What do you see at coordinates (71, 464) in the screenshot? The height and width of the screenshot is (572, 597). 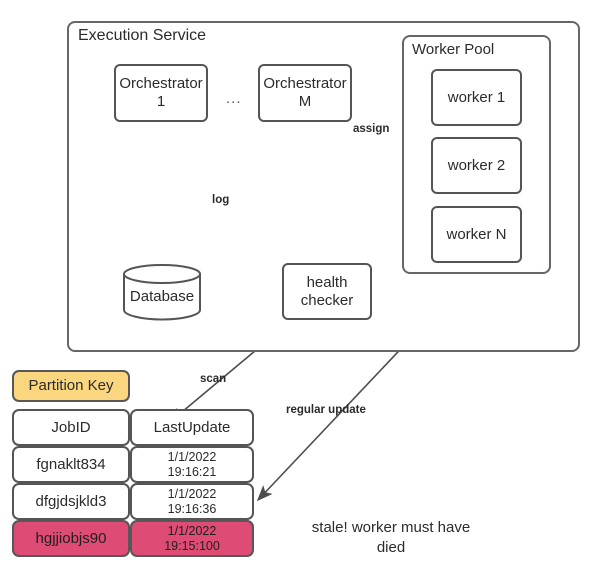 I see `table-row-jobid-0: fgnaklt834` at bounding box center [71, 464].